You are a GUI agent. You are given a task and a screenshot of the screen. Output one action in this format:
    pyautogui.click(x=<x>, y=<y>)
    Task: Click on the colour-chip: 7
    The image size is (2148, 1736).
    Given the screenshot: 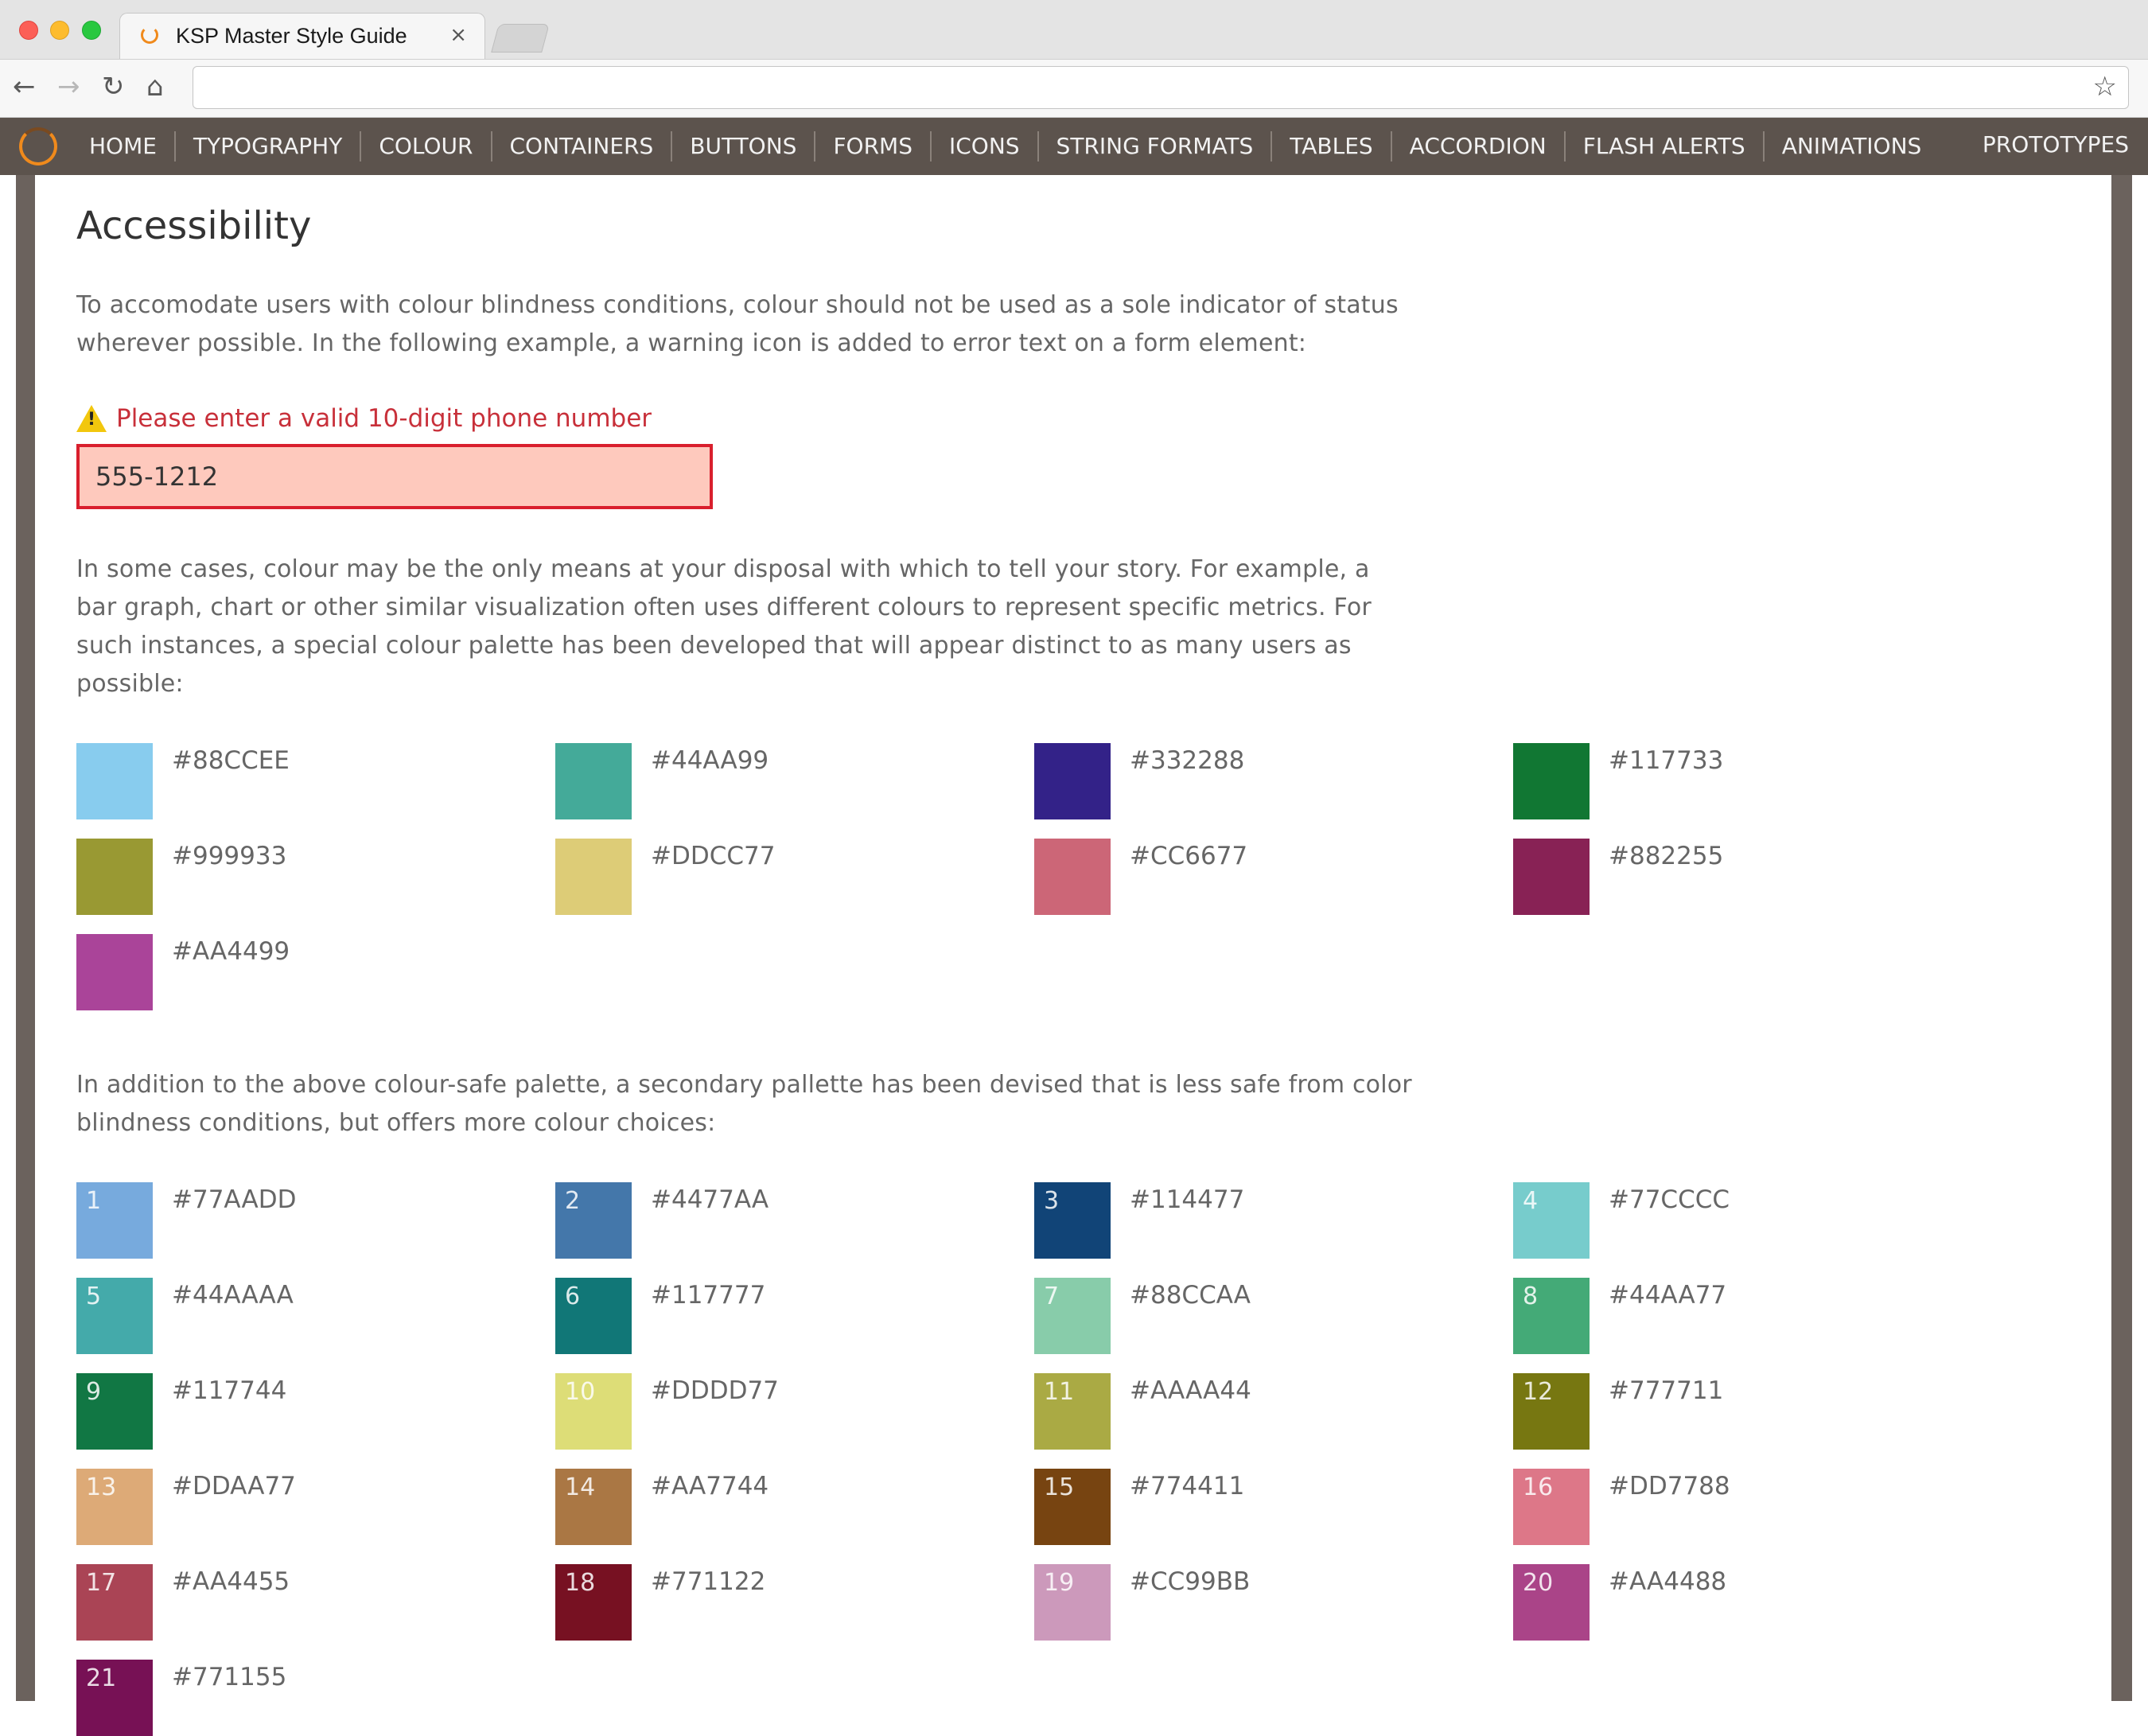 What is the action you would take?
    pyautogui.click(x=1072, y=1316)
    